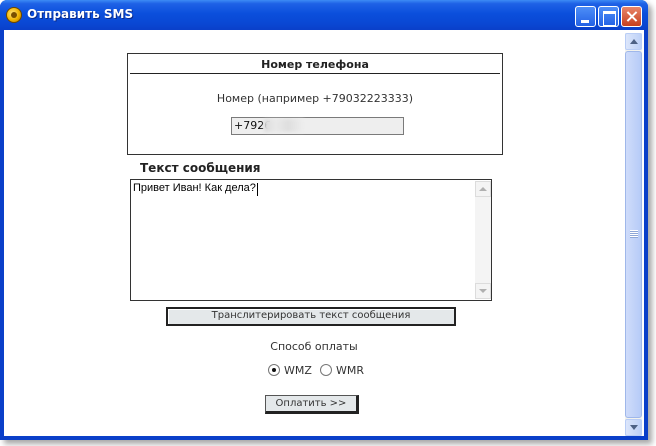 The width and height of the screenshot is (656, 446). What do you see at coordinates (631, 16) in the screenshot?
I see `close-button` at bounding box center [631, 16].